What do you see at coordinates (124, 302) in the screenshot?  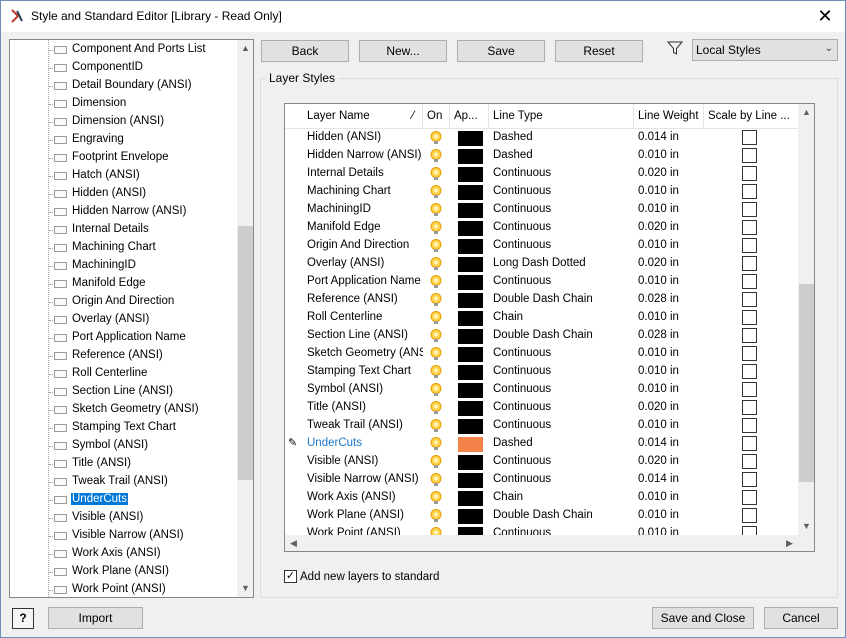 I see `tree-item: Origin And Direction` at bounding box center [124, 302].